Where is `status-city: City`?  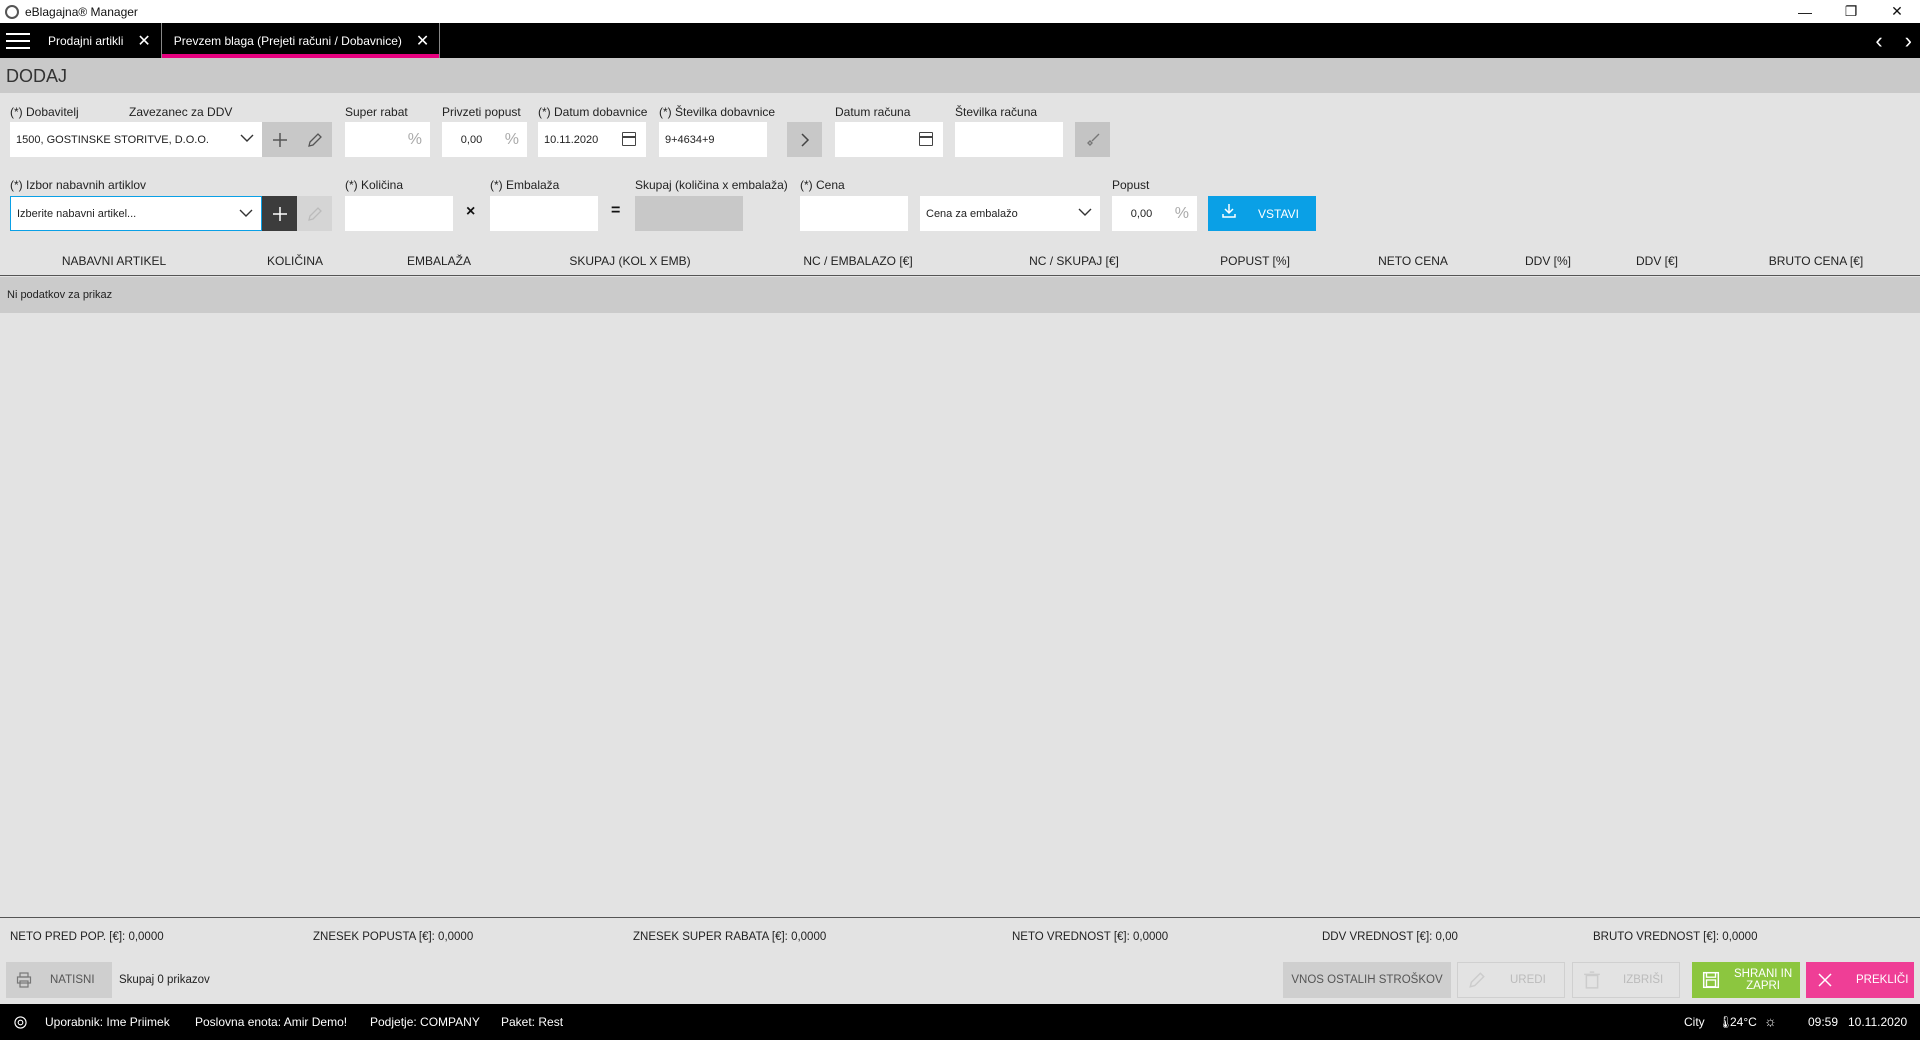
status-city: City is located at coordinates (1694, 1022).